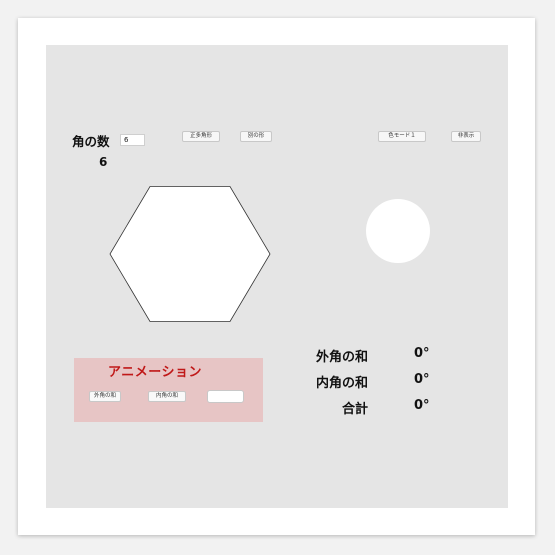  What do you see at coordinates (132, 140) in the screenshot?
I see `sides-input: 6` at bounding box center [132, 140].